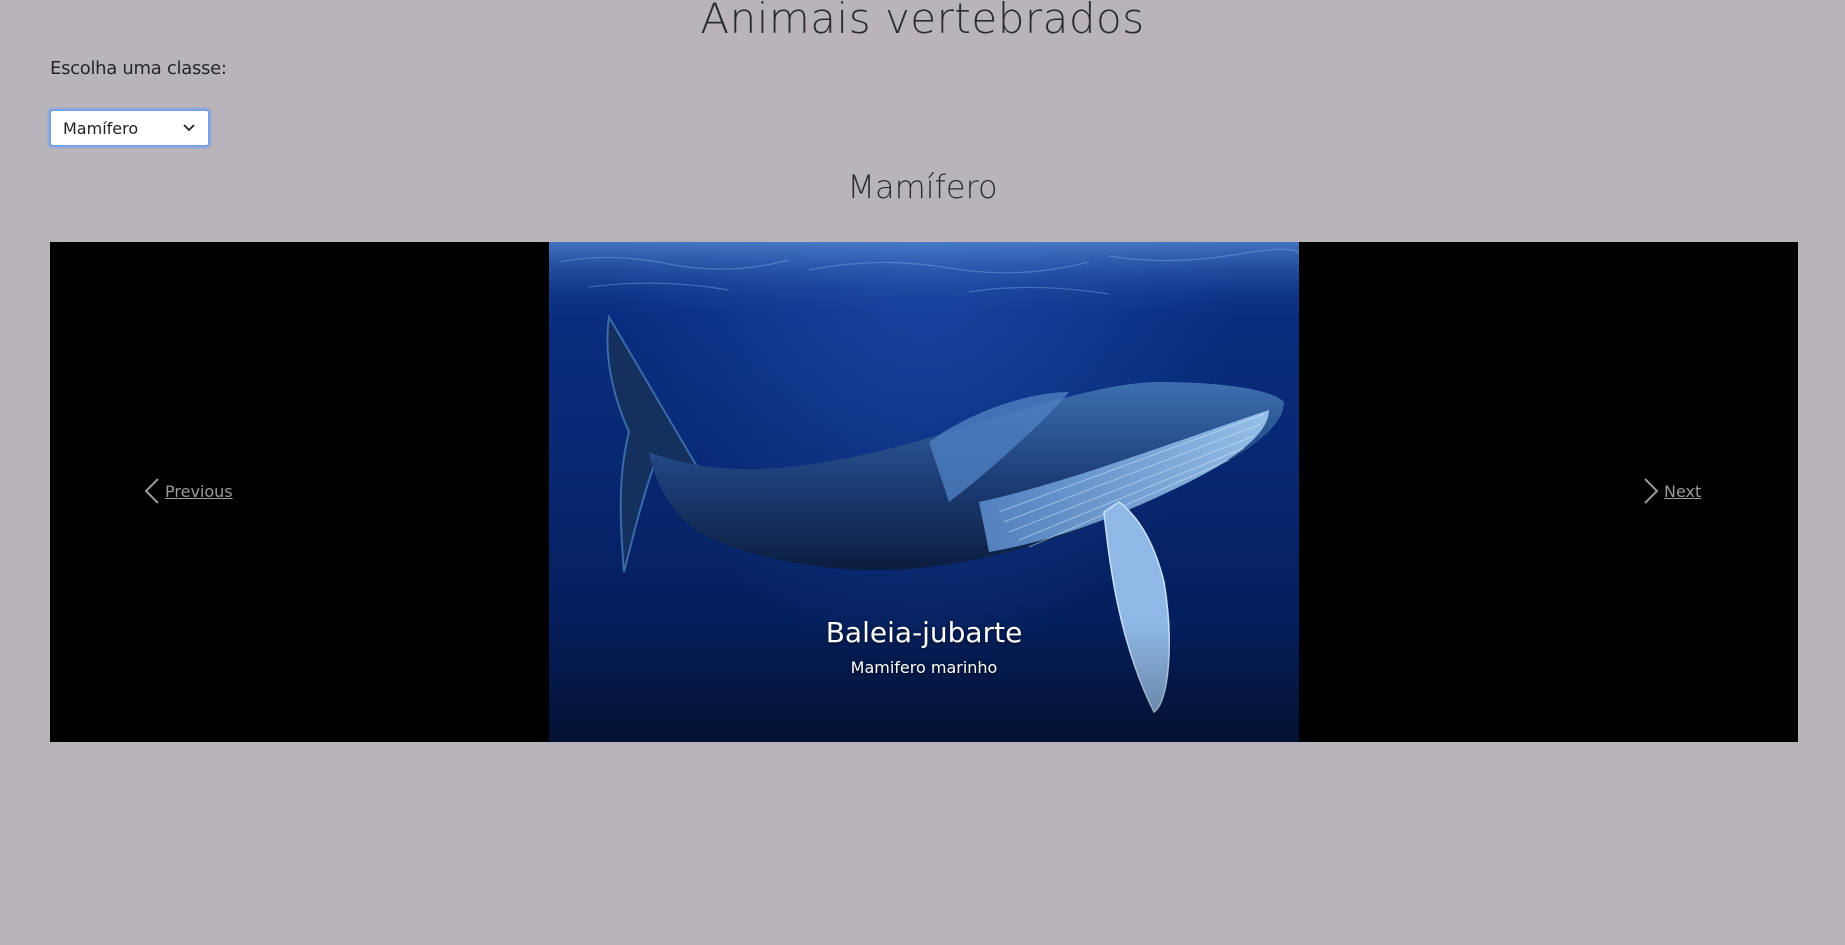  I want to click on slide-caption-title: Baleia-jubarte, so click(924, 632).